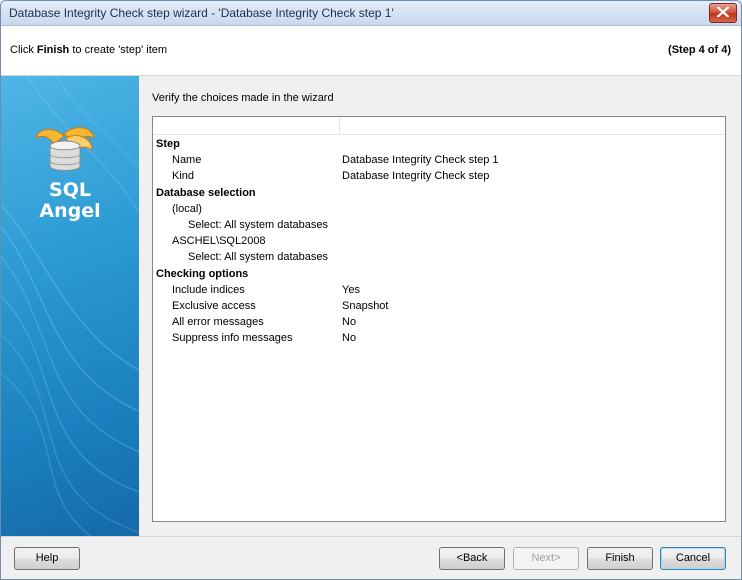 The image size is (742, 580). Describe the element at coordinates (202, 273) in the screenshot. I see `category-label: Checking options` at that location.